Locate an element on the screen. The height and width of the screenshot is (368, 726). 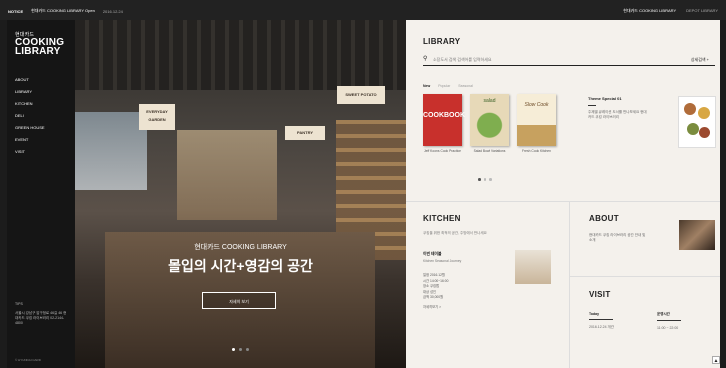
hero-text: 현대카드 COOKING LIBRARY 몰입의 시간+영감의 공간 is located at coordinates (240, 259).